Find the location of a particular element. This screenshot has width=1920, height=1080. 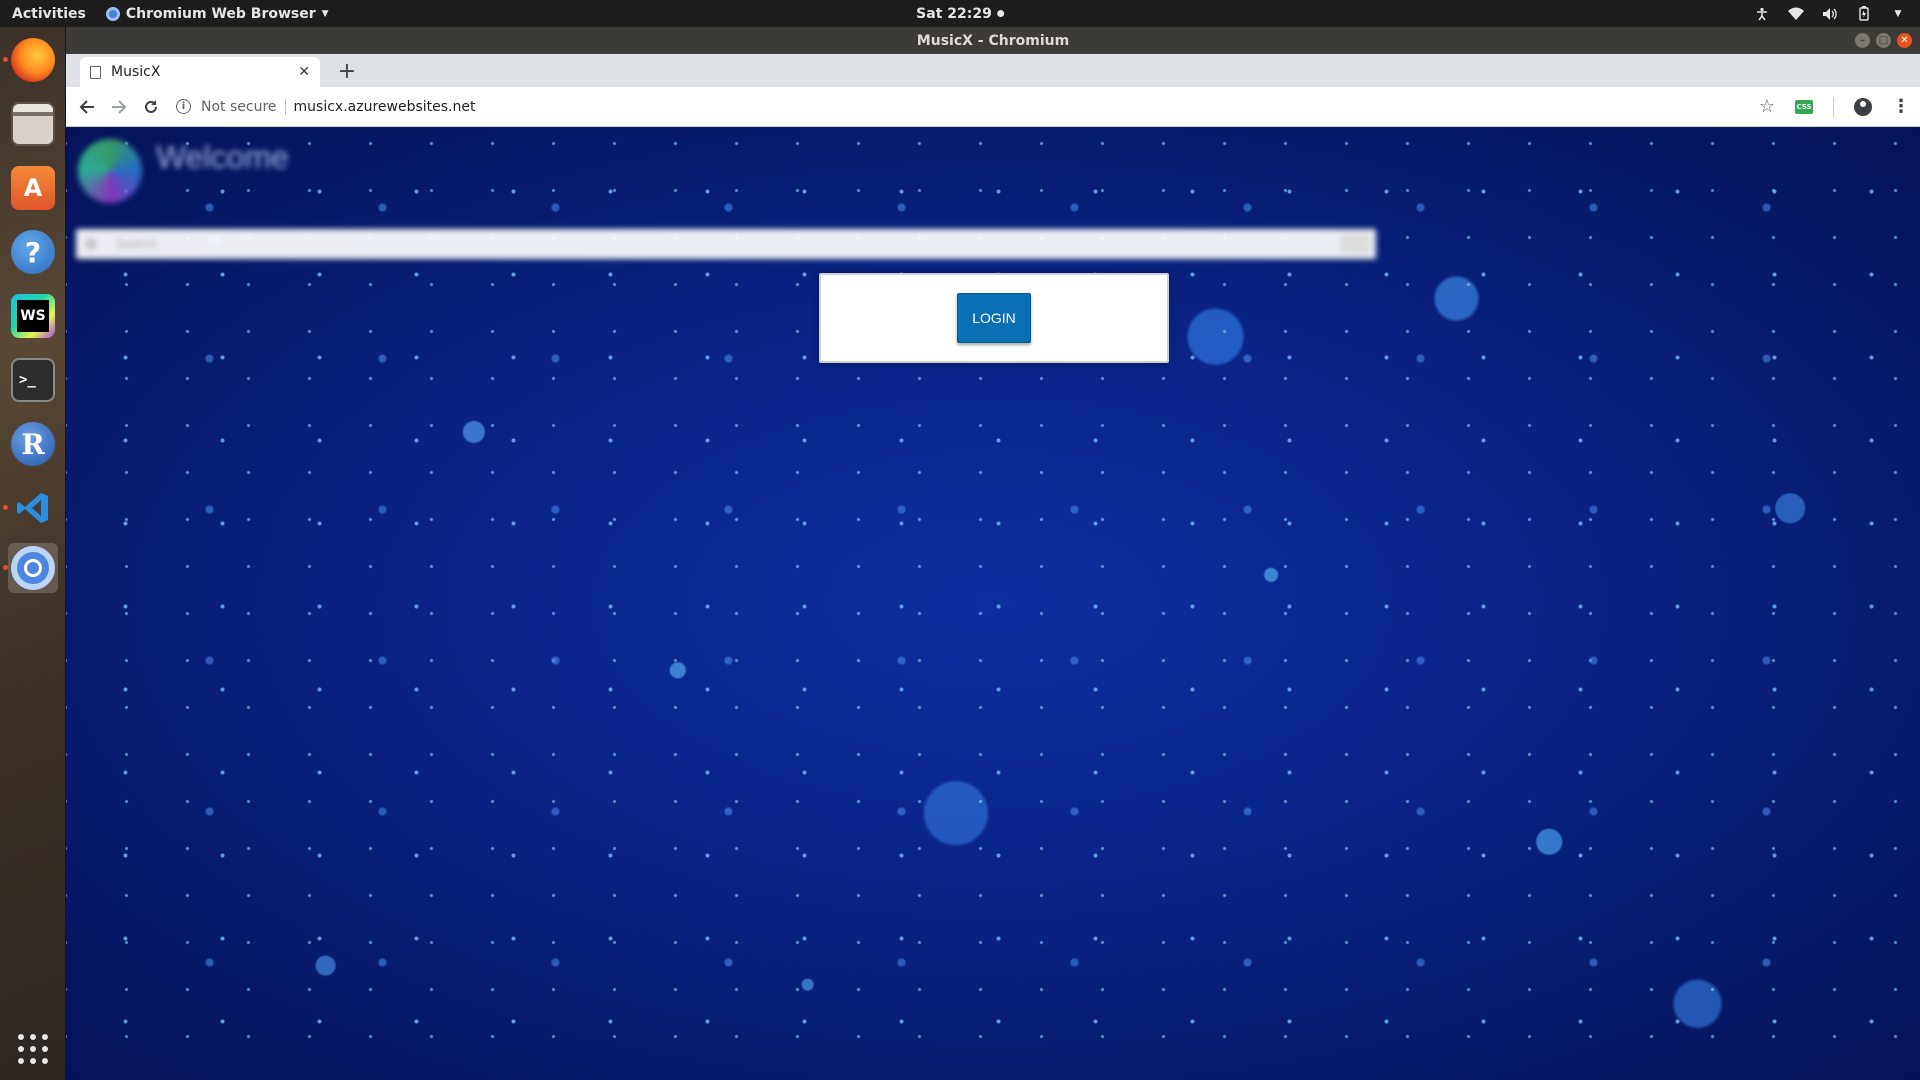

security-label: Not secure is located at coordinates (239, 107).